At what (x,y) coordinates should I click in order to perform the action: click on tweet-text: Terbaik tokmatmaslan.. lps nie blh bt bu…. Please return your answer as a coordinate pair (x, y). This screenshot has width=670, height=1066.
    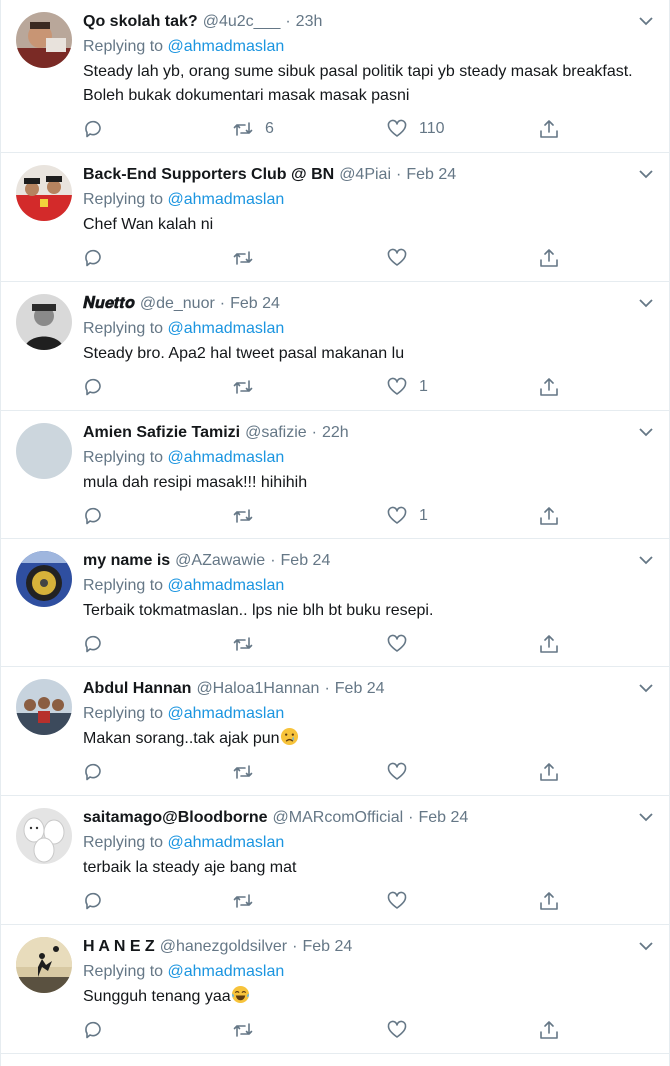
    Looking at the image, I should click on (258, 610).